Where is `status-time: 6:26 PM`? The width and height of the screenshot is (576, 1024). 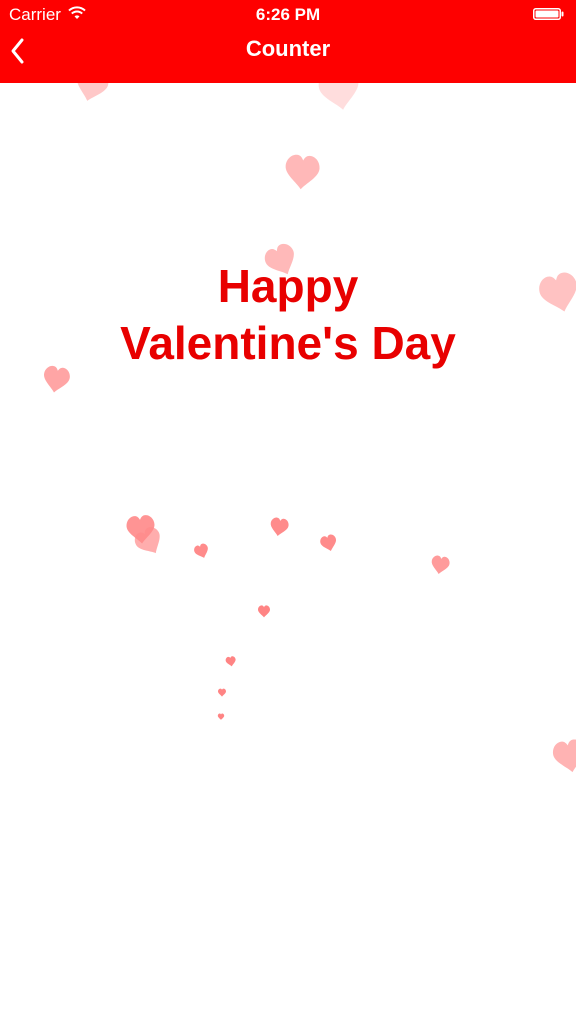 status-time: 6:26 PM is located at coordinates (288, 14).